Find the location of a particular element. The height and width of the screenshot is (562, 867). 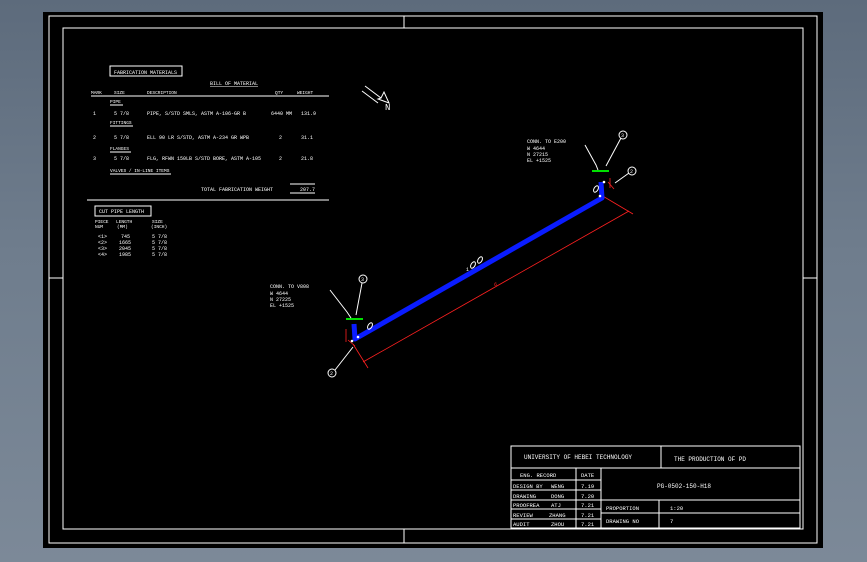

bom-header-qty: QTY is located at coordinates (279, 93).